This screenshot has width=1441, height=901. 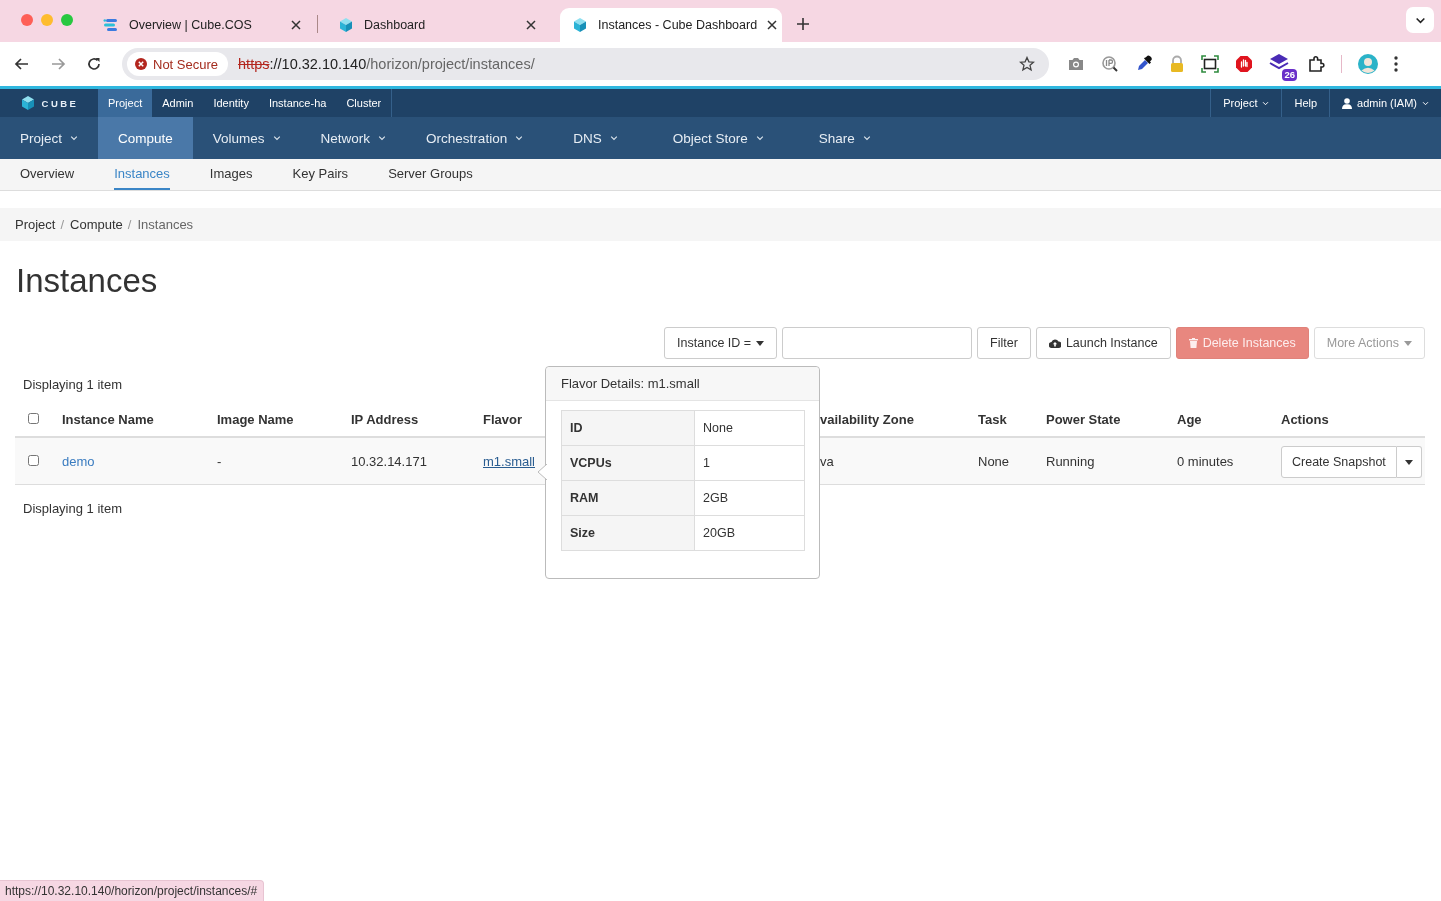 What do you see at coordinates (108, 419) in the screenshot?
I see `column-header: Instance Name` at bounding box center [108, 419].